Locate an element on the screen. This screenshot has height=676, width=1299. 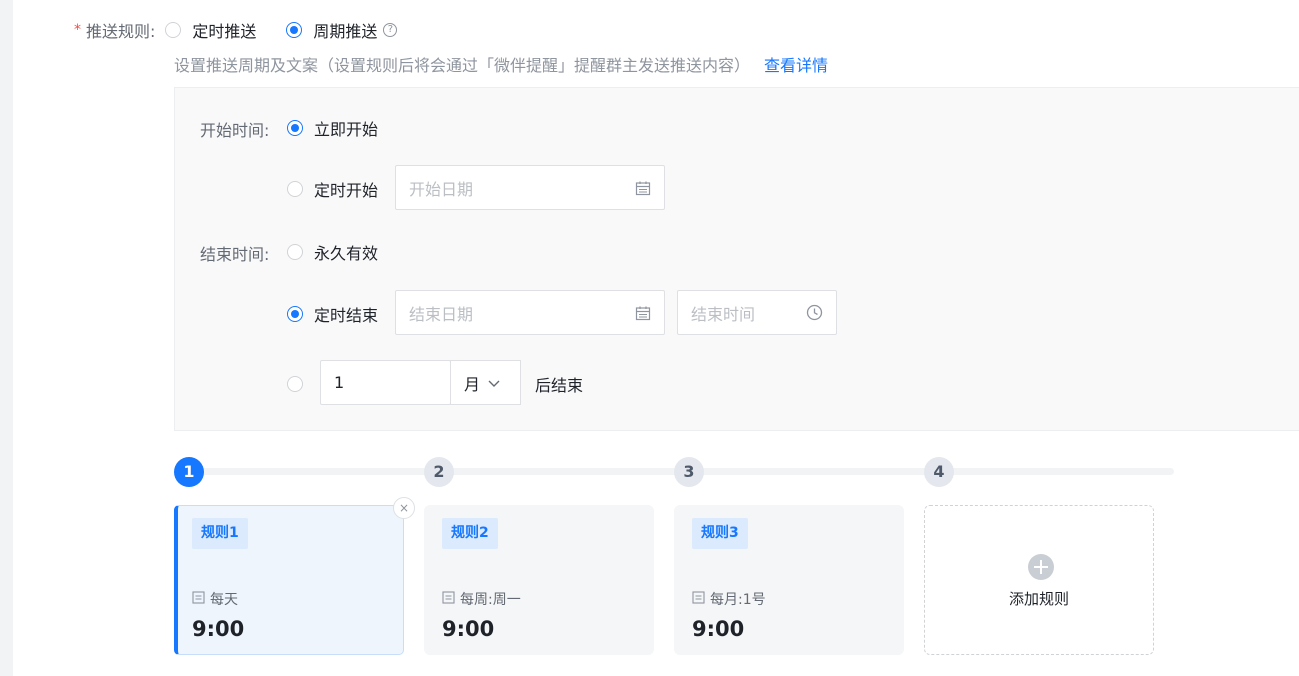
end-time-placeholder: 结束时间 is located at coordinates (723, 314).